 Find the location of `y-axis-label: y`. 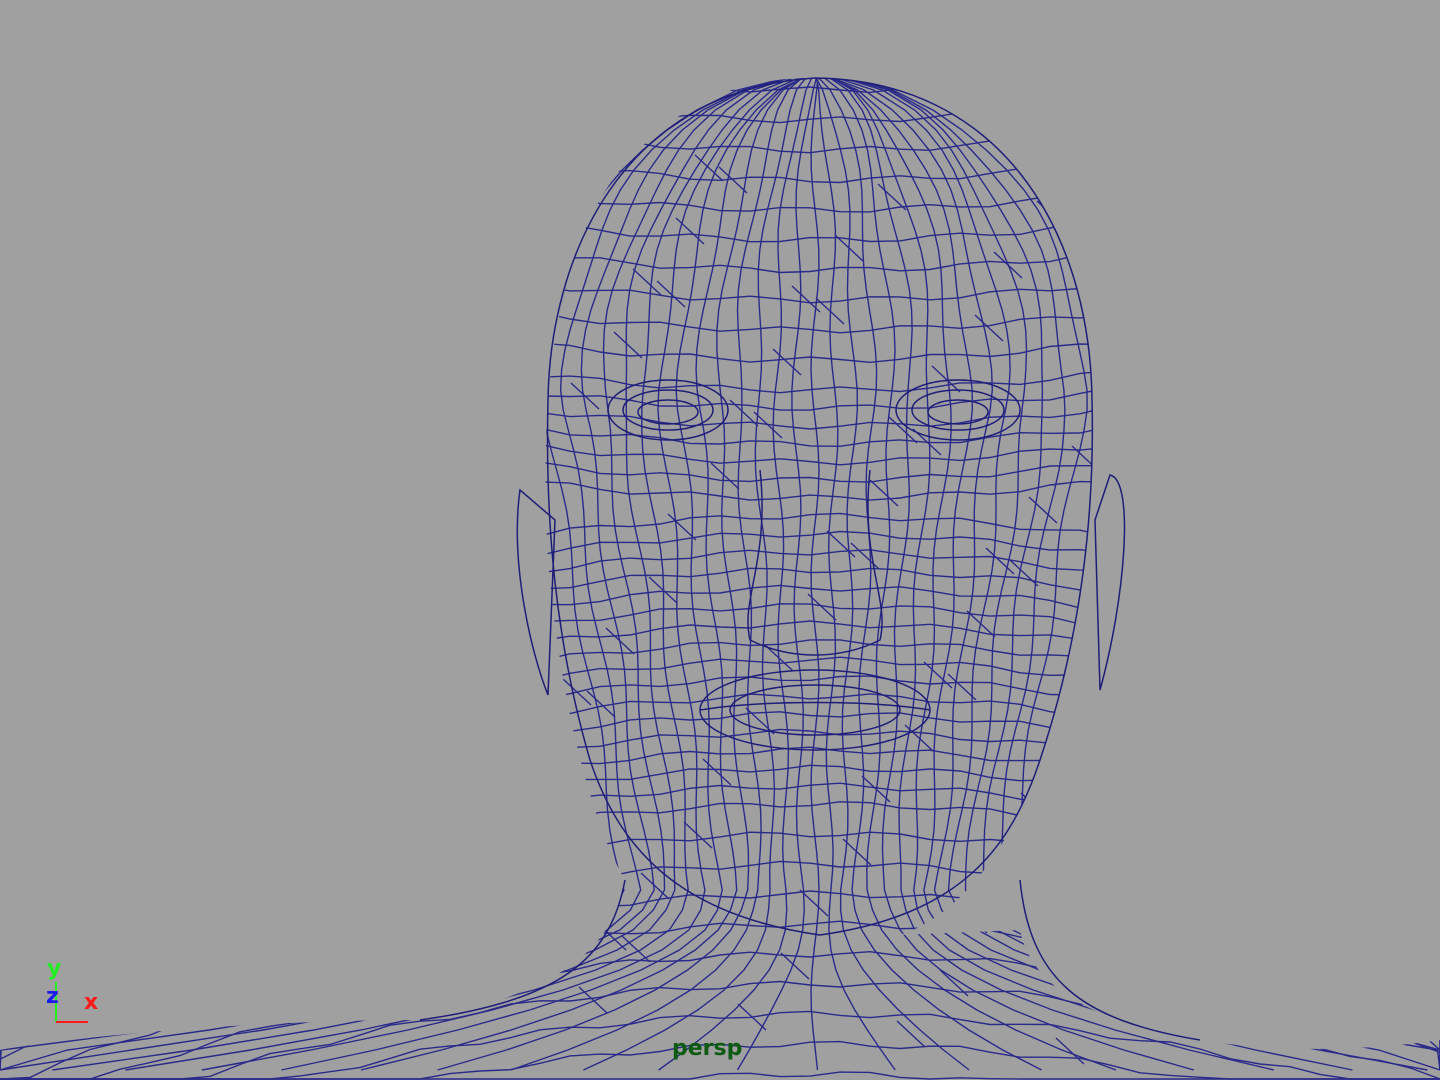

y-axis-label: y is located at coordinates (54, 968).